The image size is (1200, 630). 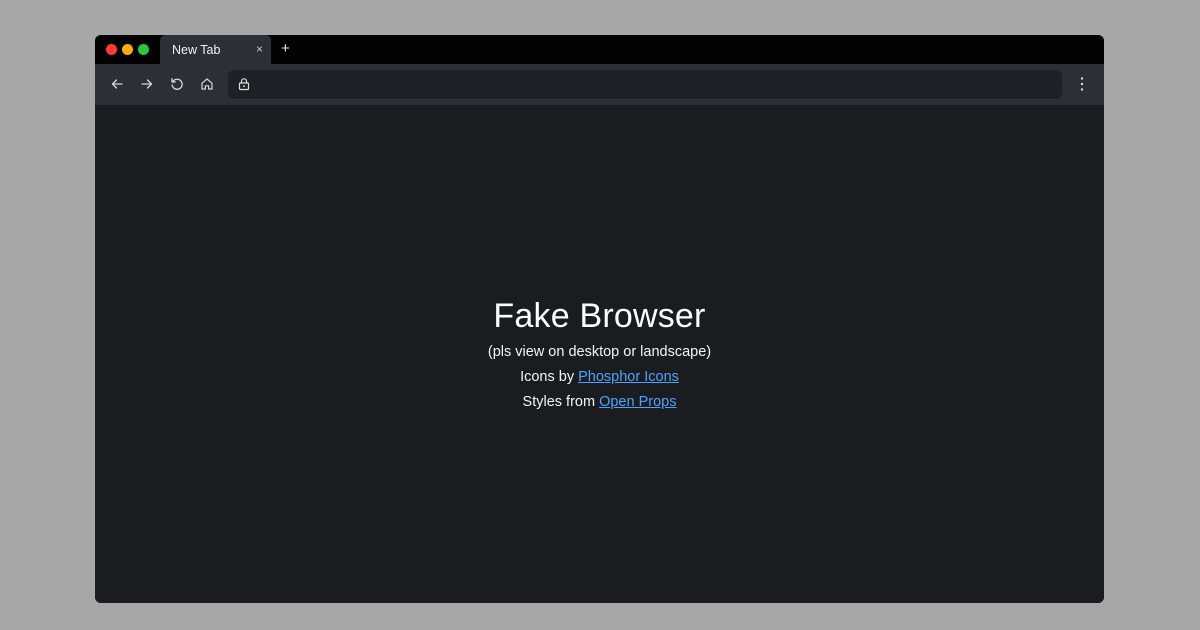 I want to click on styles-credit: Styles from Open Props, so click(x=599, y=402).